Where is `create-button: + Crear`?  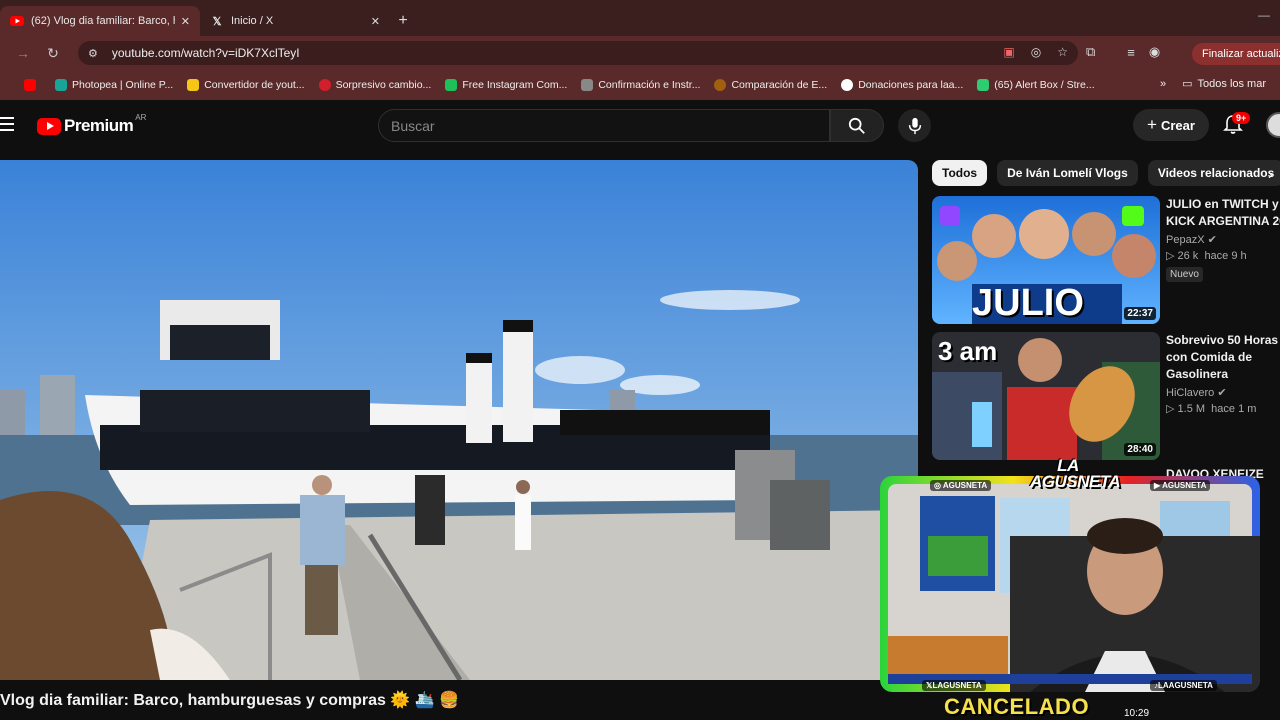 create-button: + Crear is located at coordinates (1171, 125).